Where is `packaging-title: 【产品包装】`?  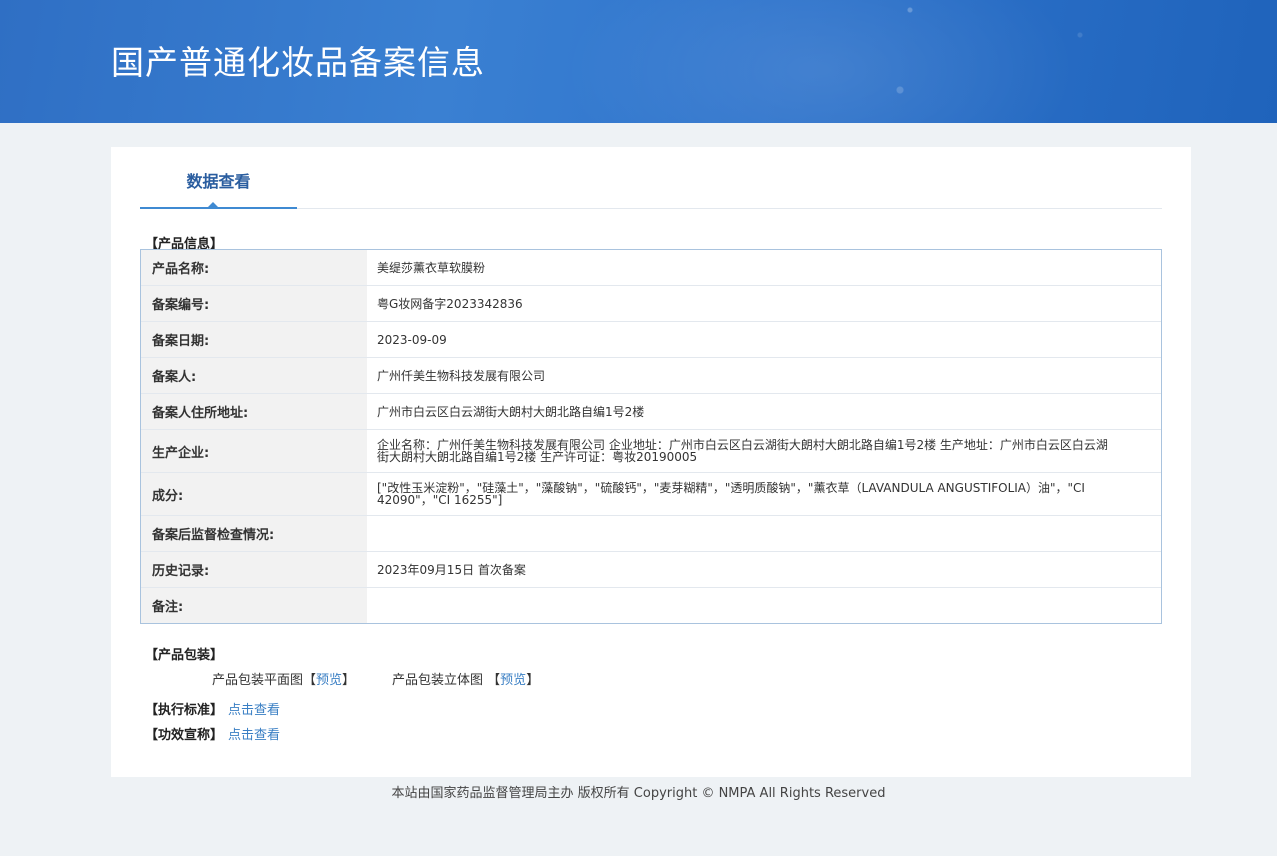
packaging-title: 【产品包装】 is located at coordinates (184, 655).